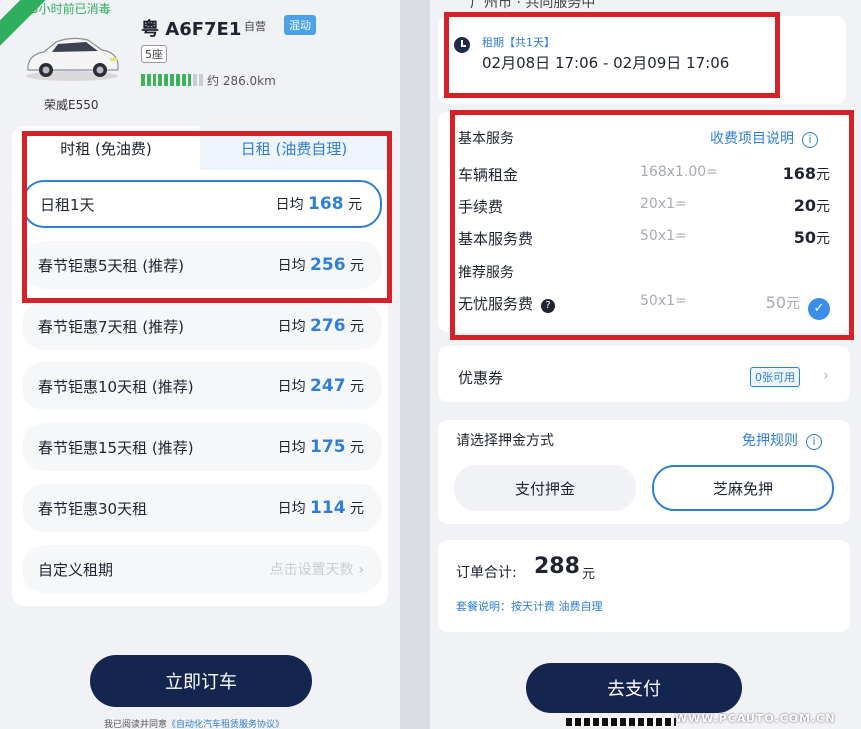  I want to click on fee-row: 基本服务费 50x1= 50元, so click(644, 238).